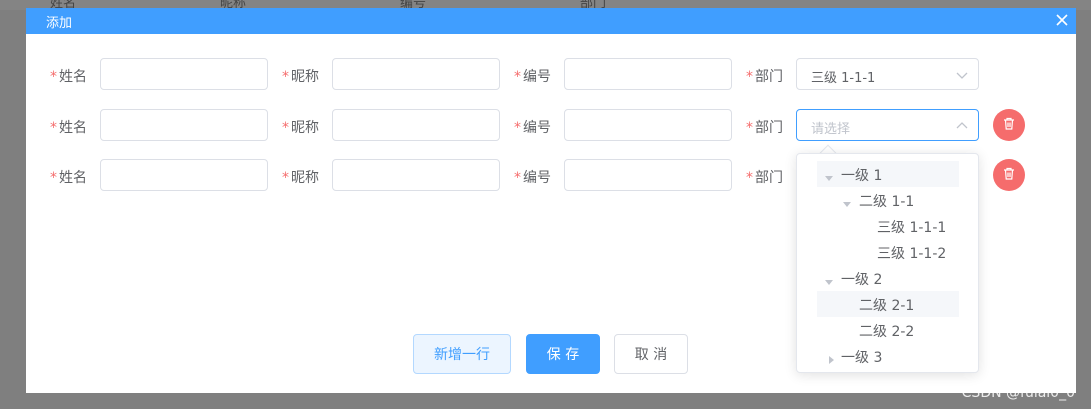 The width and height of the screenshot is (1091, 409). I want to click on tree-node-level3-1-1-1: 三级 1-1-1, so click(888, 226).